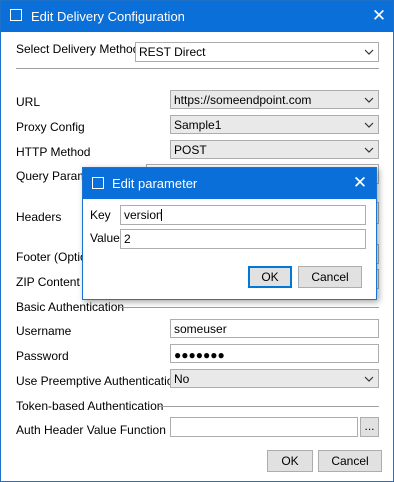 The height and width of the screenshot is (482, 394). I want to click on key-input: version, so click(243, 215).